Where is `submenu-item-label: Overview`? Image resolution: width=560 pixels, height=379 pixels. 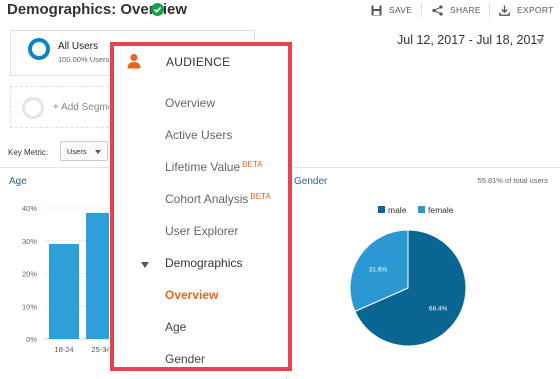 submenu-item-label: Overview is located at coordinates (192, 295).